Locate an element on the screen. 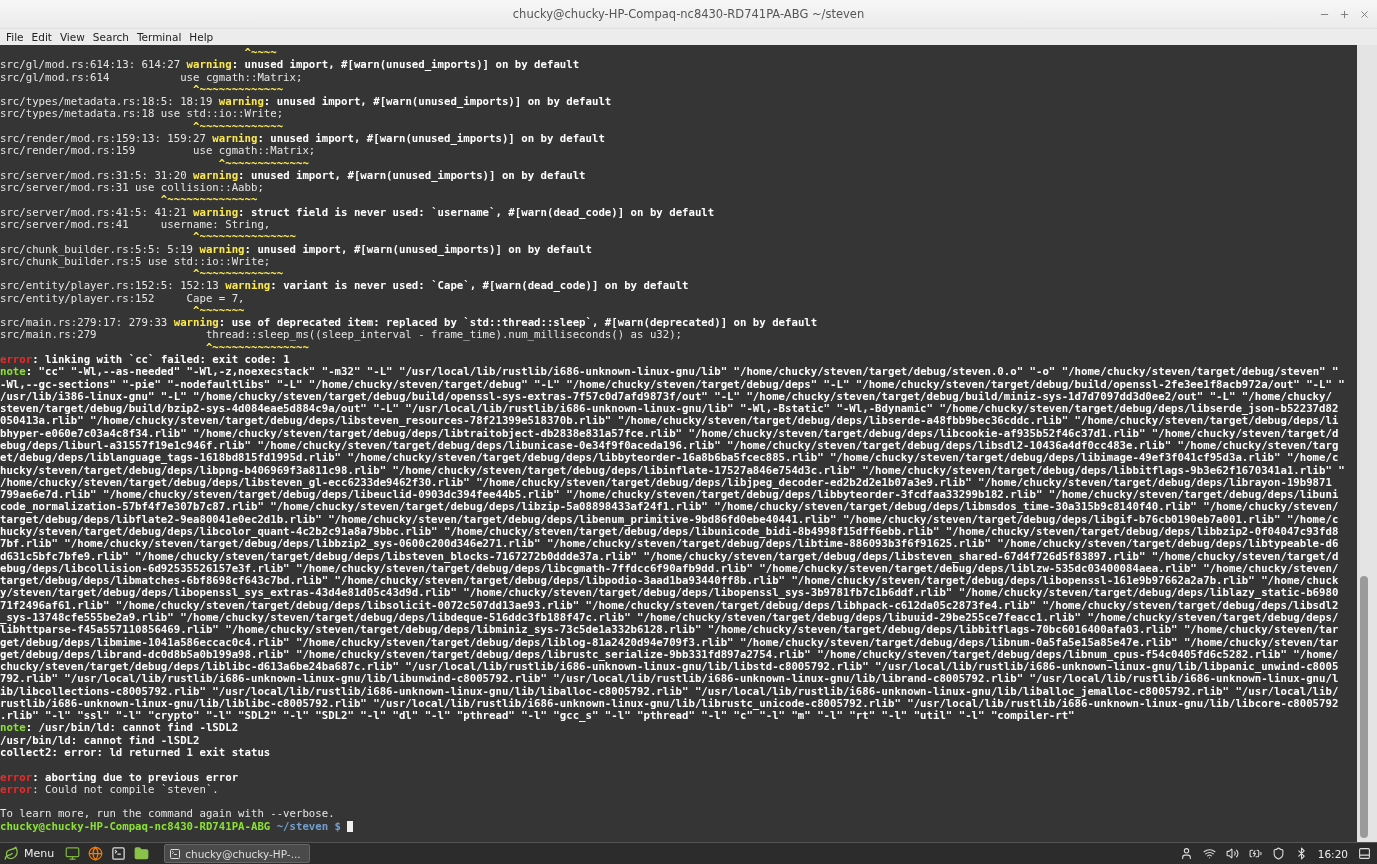 The height and width of the screenshot is (864, 1377). terminal-line: src/gl/mod.rs:614:13: 614:27 warning: unused import, #[warn(unused_imports)] on by default is located at coordinates (290, 64).